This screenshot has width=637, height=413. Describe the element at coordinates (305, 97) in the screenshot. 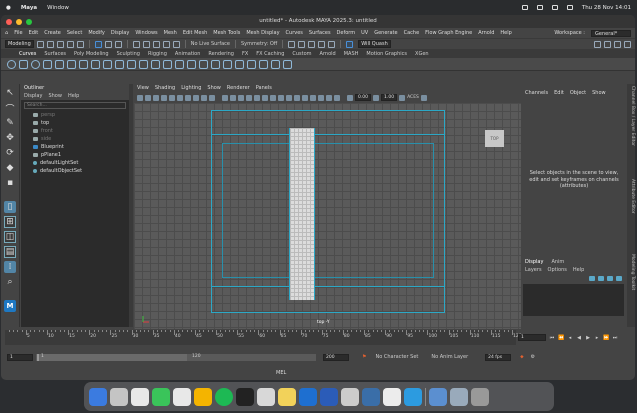

I see `depth-of-field-icon` at that location.